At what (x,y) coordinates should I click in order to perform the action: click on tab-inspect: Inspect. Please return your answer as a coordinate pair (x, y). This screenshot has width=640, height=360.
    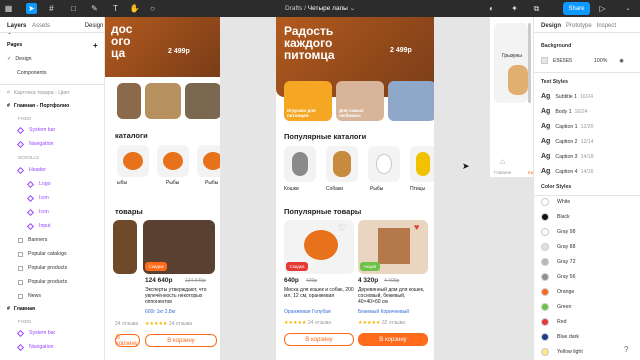
    Looking at the image, I should click on (606, 26).